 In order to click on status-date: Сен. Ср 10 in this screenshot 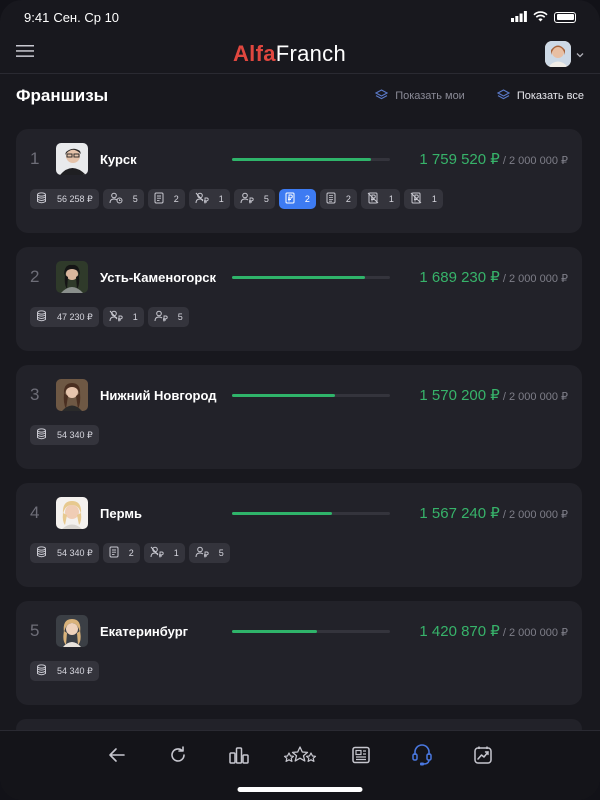, I will do `click(86, 17)`.